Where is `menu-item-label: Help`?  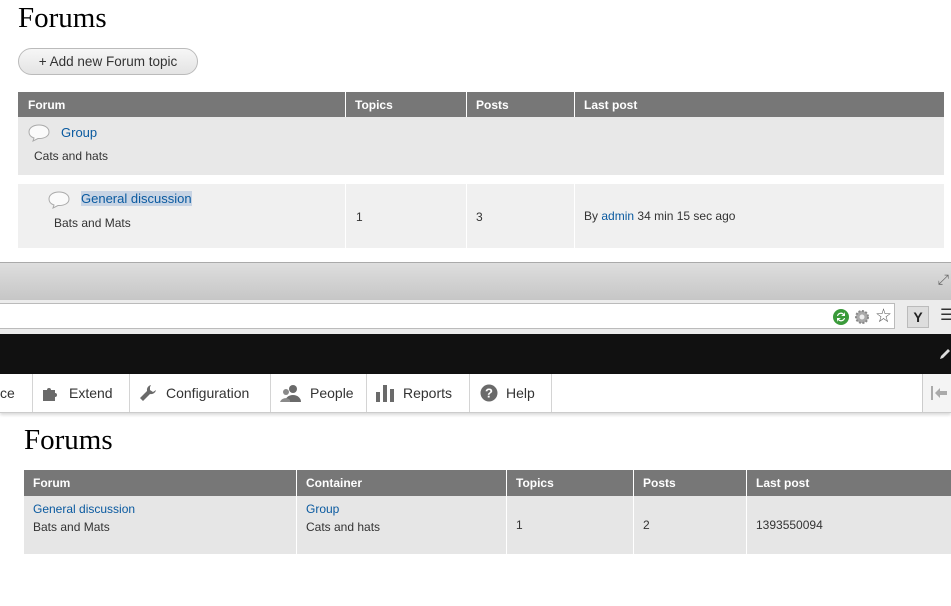
menu-item-label: Help is located at coordinates (520, 393).